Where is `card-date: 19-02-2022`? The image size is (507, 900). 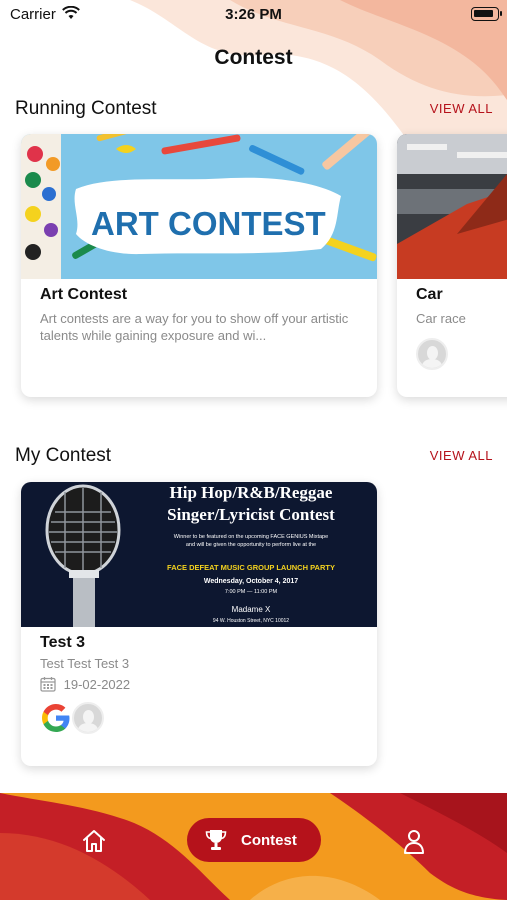 card-date: 19-02-2022 is located at coordinates (97, 684).